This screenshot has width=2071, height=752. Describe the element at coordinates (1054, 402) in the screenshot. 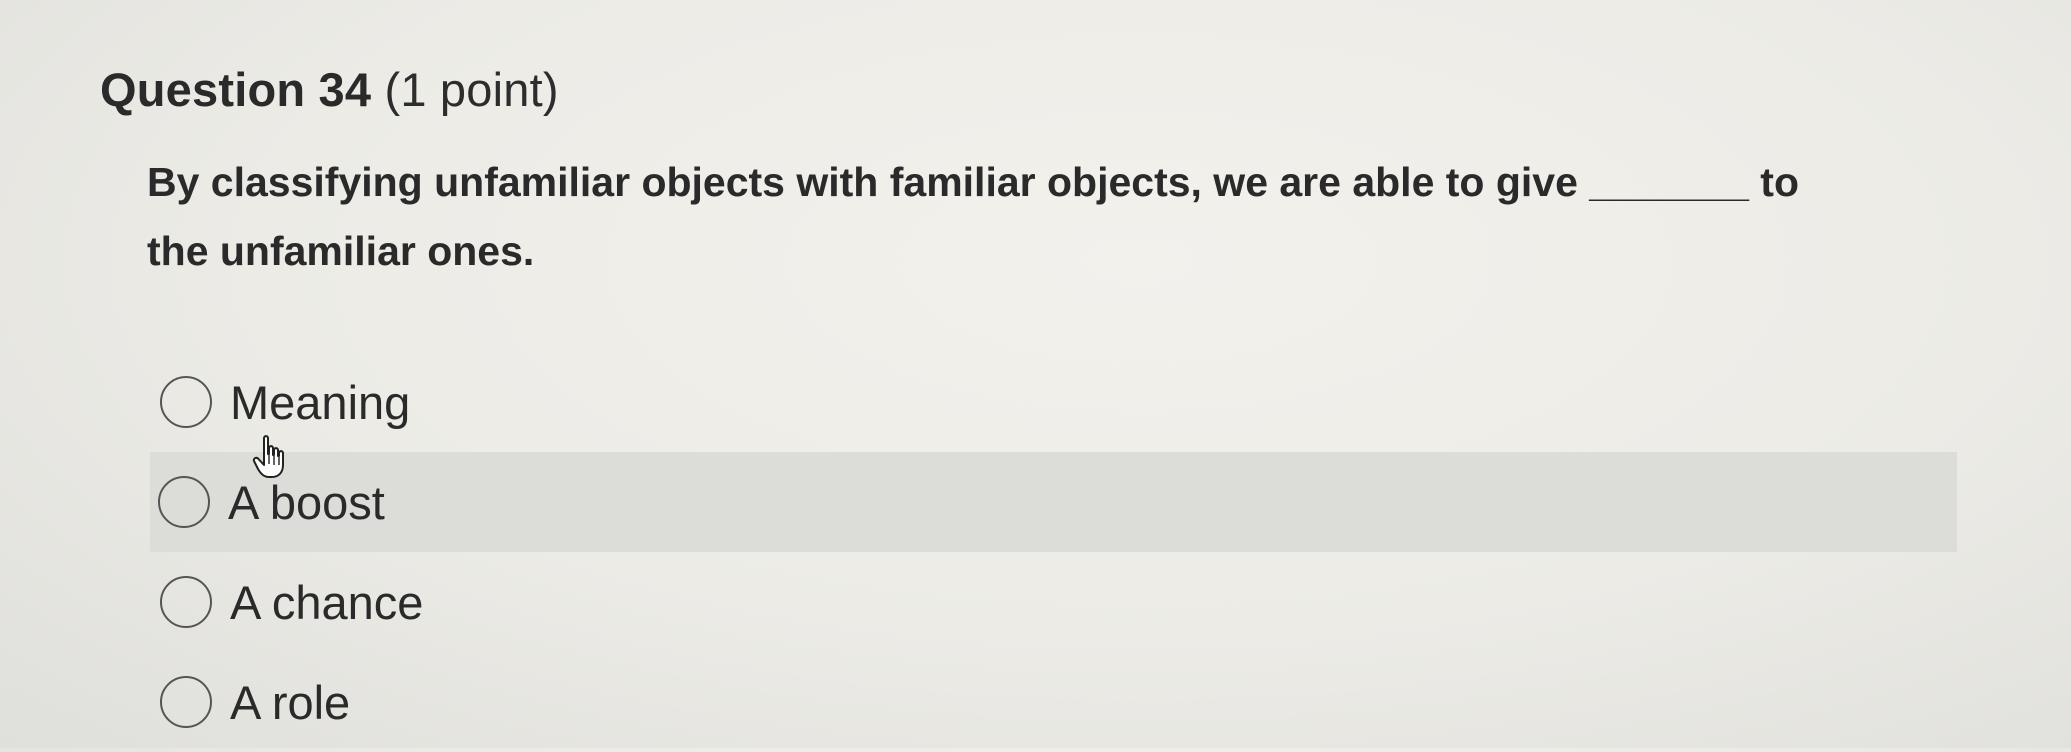

I see `choice-meaning: Meaning` at that location.